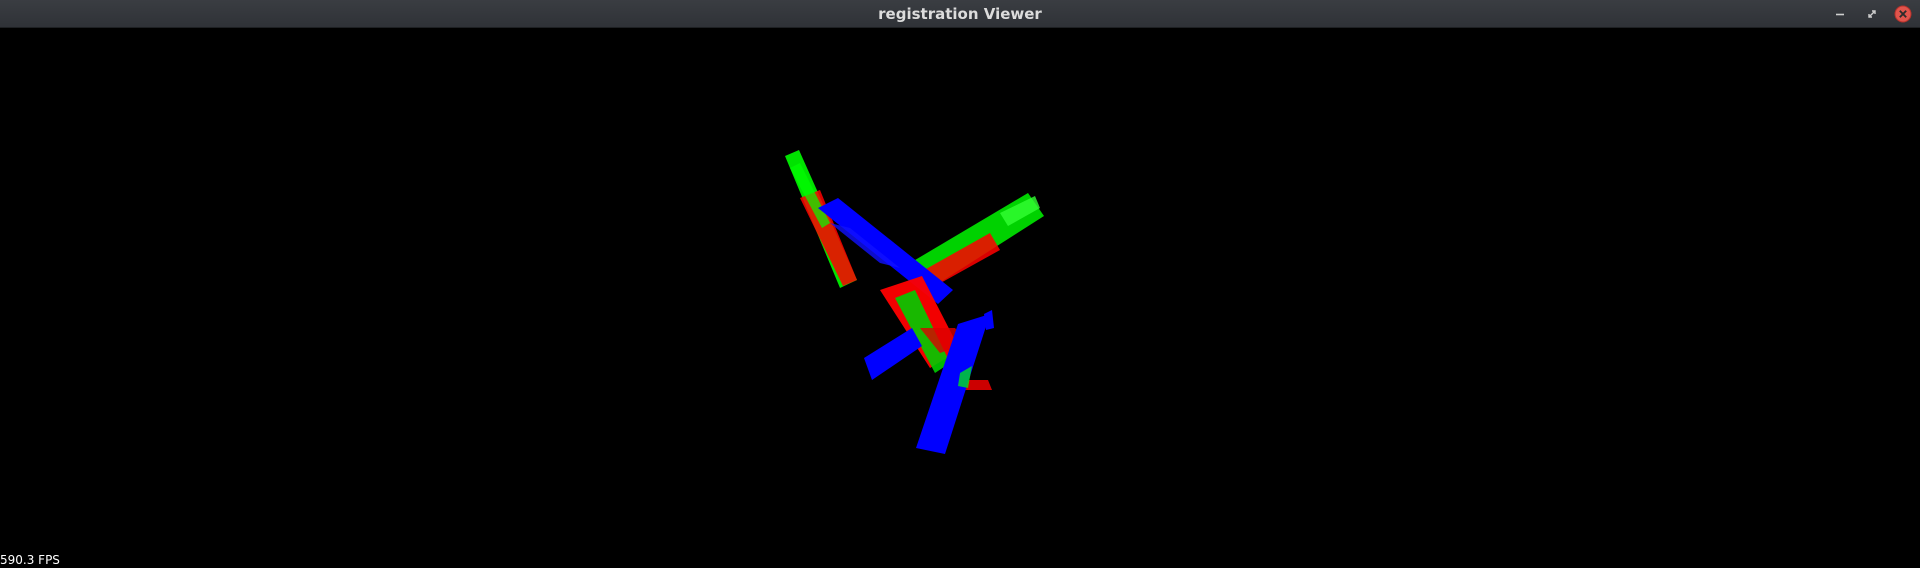  I want to click on minimize-button, so click(1840, 14).